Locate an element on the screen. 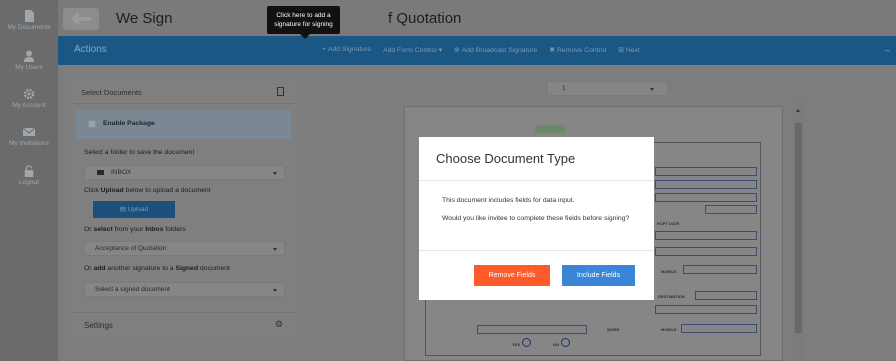  nav-label: My Invitations is located at coordinates (29, 143).